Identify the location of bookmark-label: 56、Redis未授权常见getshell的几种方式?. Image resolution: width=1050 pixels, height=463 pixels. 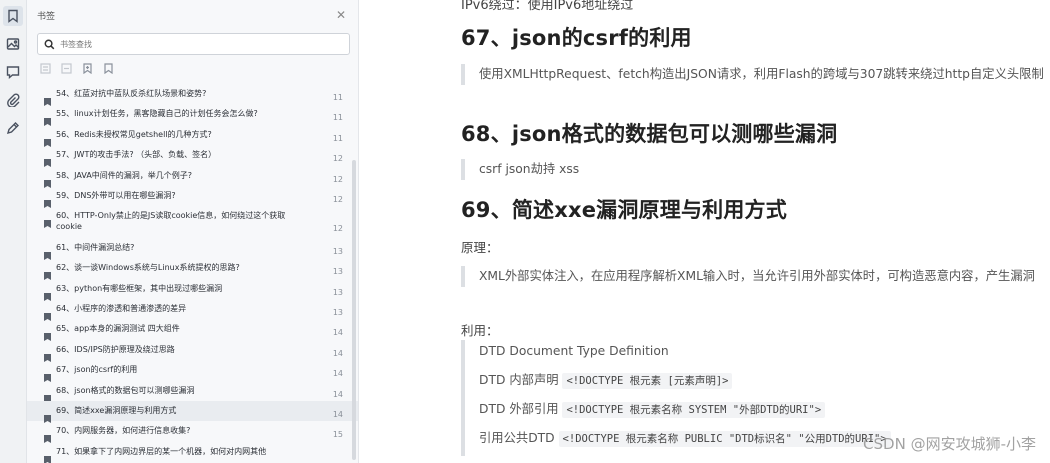
(134, 134).